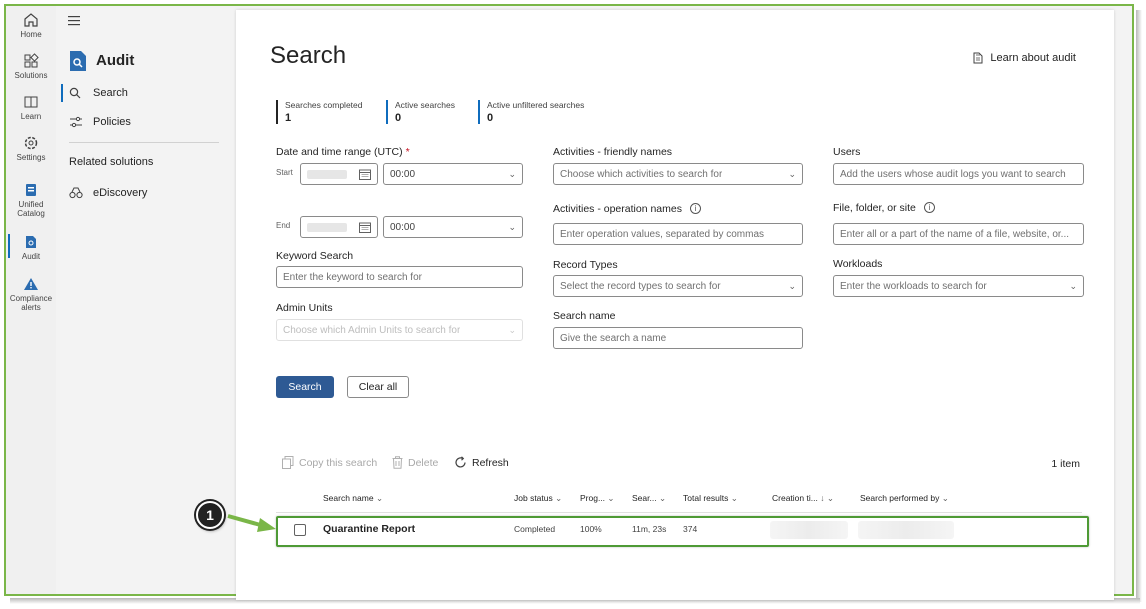  Describe the element at coordinates (75, 23) in the screenshot. I see `hamburger-menu-icon` at that location.